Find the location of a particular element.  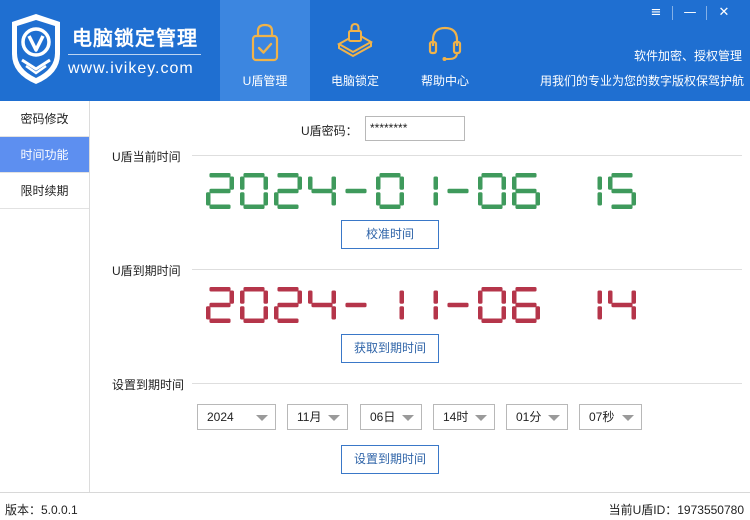

set-expiry-time-button: 设置到期时间 is located at coordinates (390, 459).